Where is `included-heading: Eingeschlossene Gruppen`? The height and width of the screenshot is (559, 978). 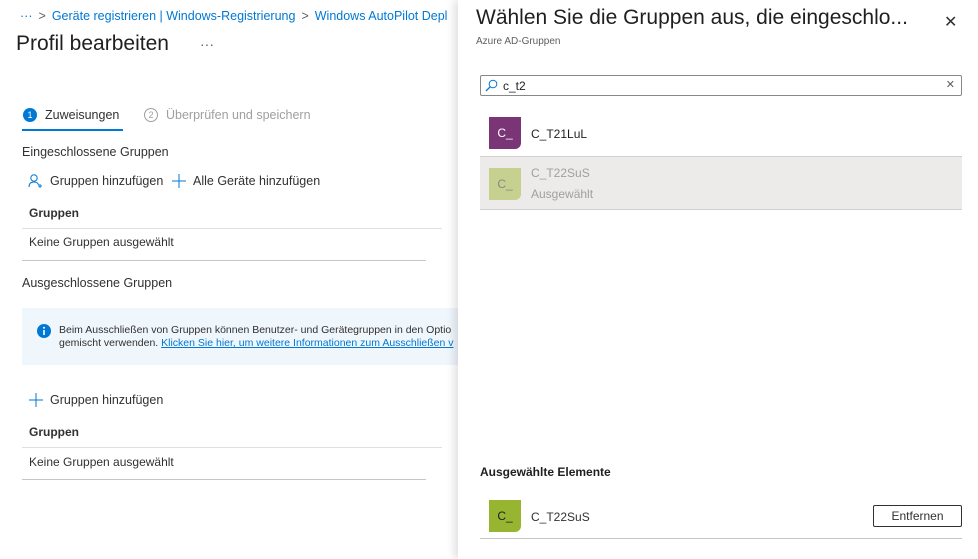 included-heading: Eingeschlossene Gruppen is located at coordinates (95, 152).